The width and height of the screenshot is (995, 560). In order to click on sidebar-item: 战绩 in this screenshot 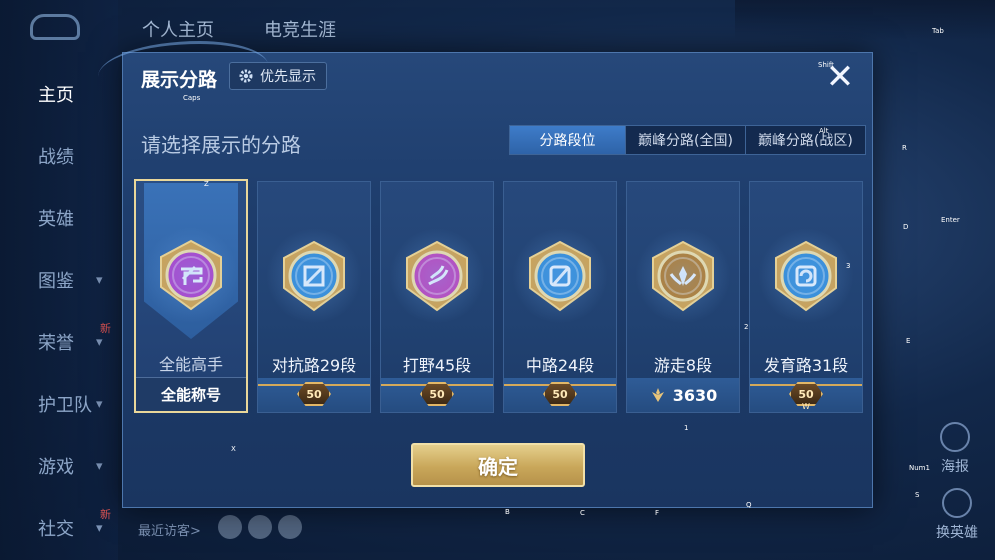, I will do `click(59, 156)`.